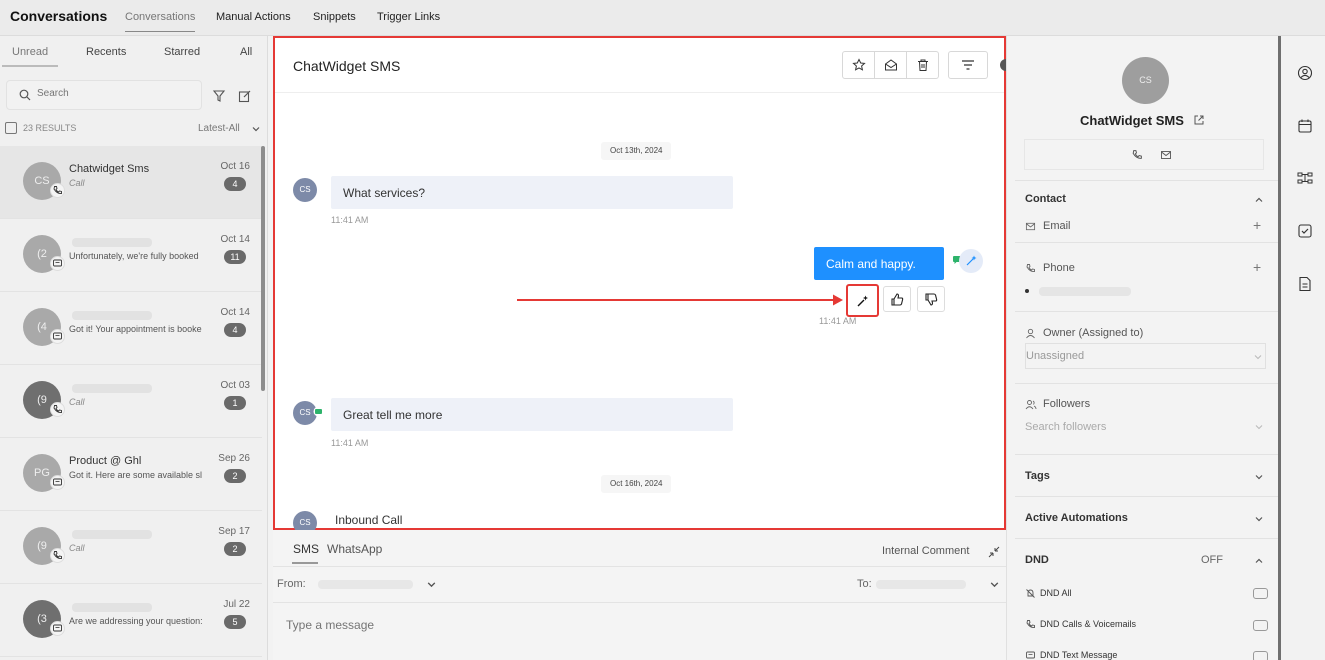 This screenshot has height=660, width=1325. Describe the element at coordinates (925, 551) in the screenshot. I see `internal-comment-toggle: Internal Comment` at that location.